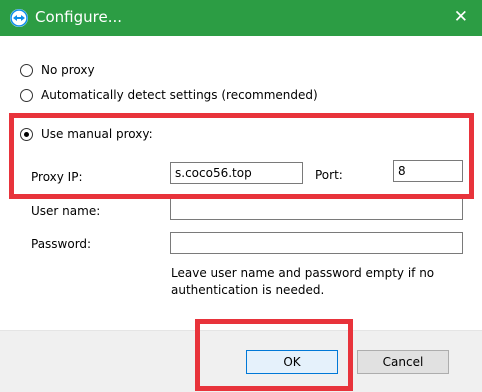  I want to click on title-bar: Configure... ✕, so click(241, 18).